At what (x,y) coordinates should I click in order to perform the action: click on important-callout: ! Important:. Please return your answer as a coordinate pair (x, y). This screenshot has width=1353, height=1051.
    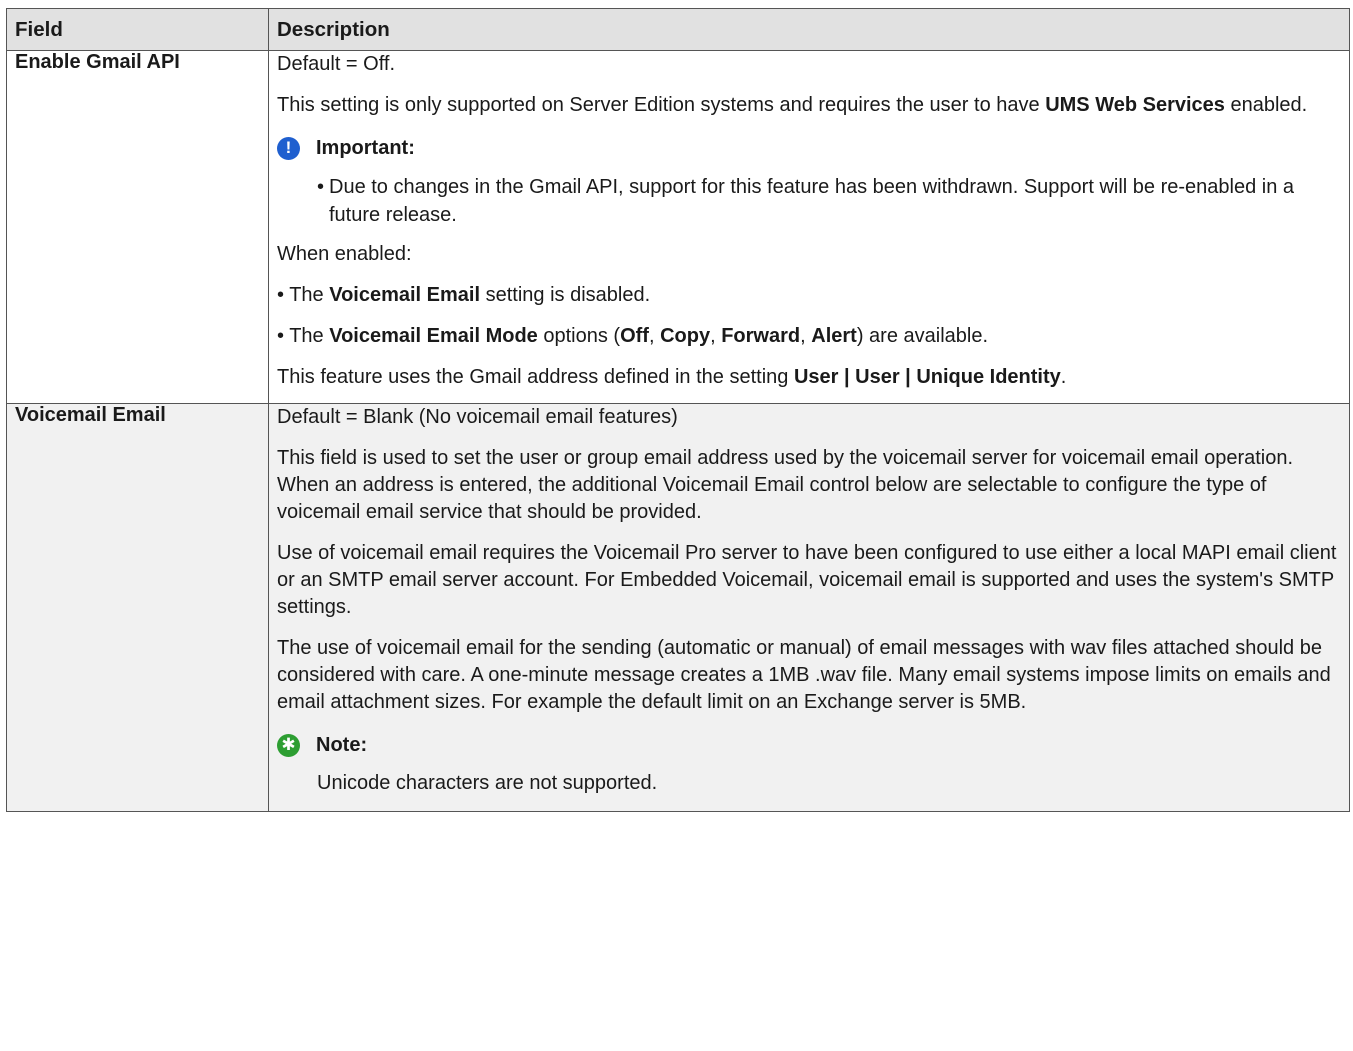
    Looking at the image, I should click on (809, 148).